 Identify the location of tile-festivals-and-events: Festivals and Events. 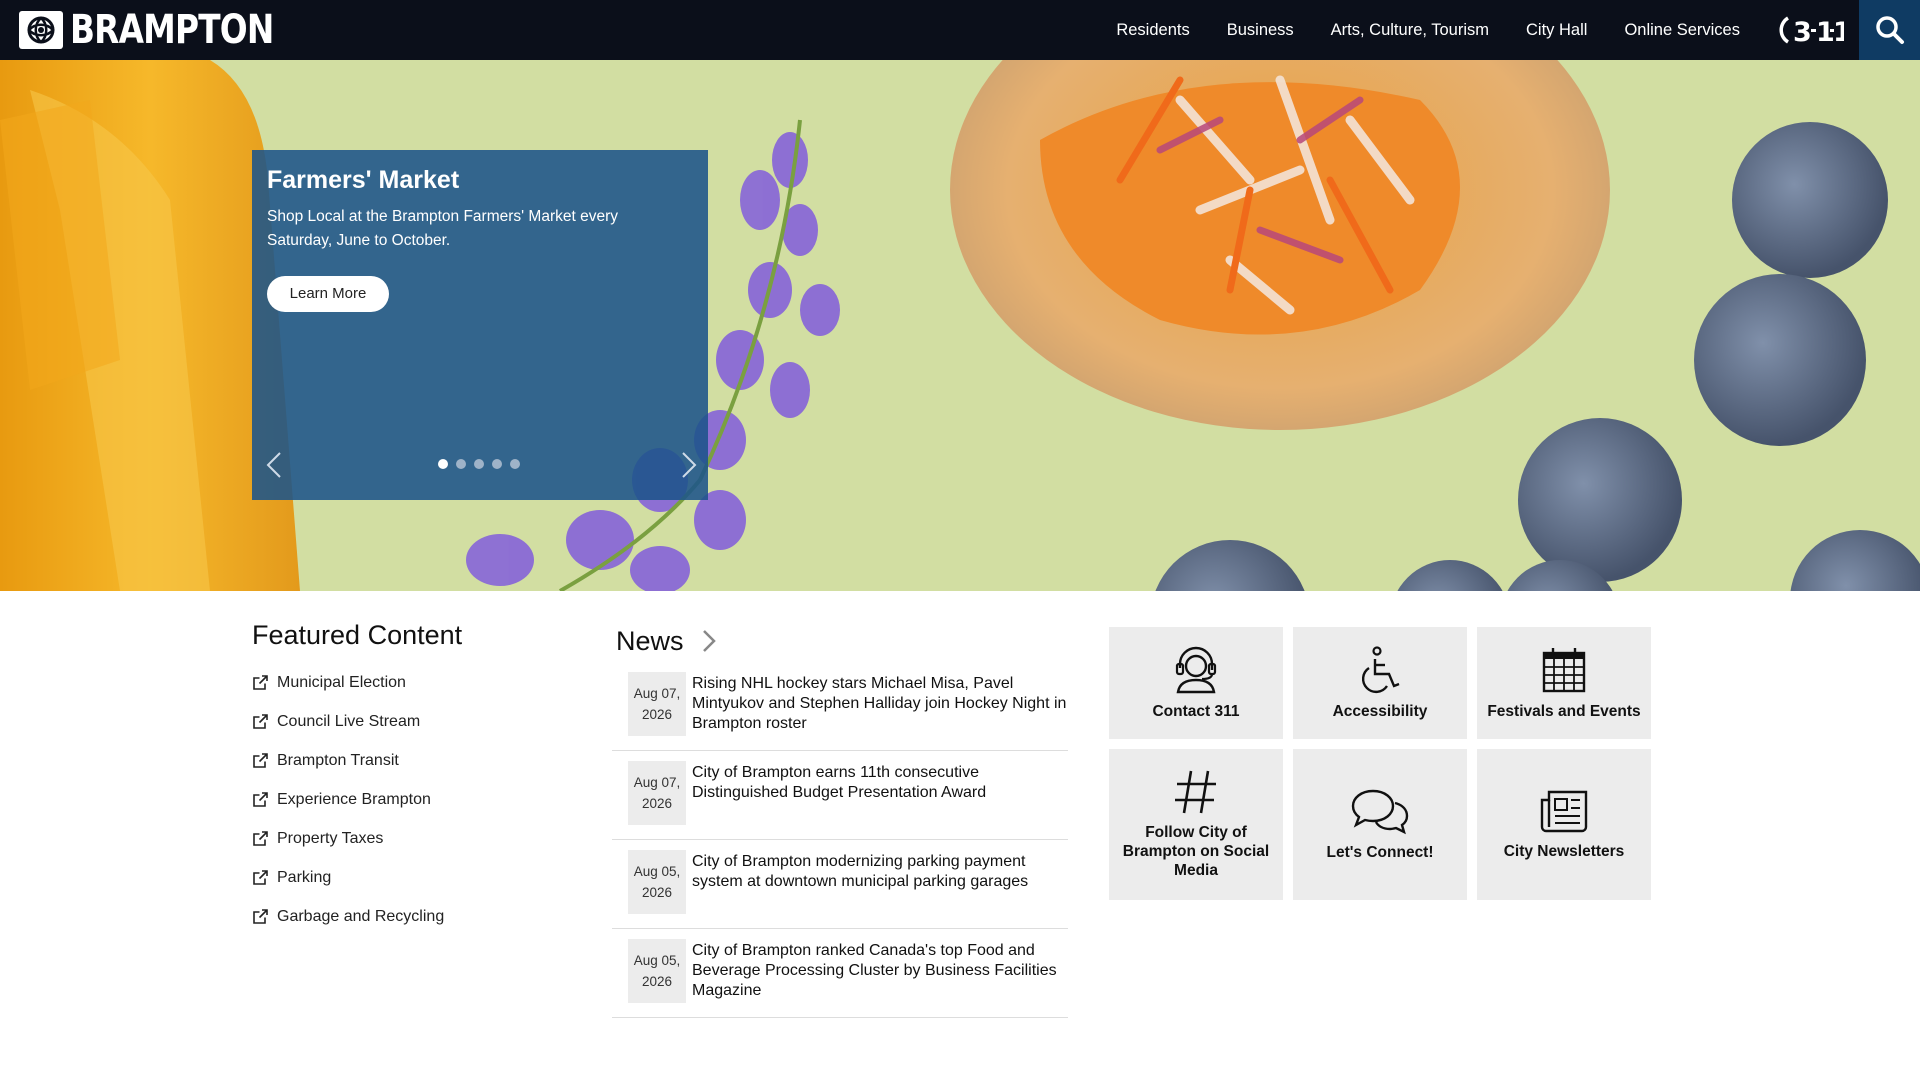
(1564, 683).